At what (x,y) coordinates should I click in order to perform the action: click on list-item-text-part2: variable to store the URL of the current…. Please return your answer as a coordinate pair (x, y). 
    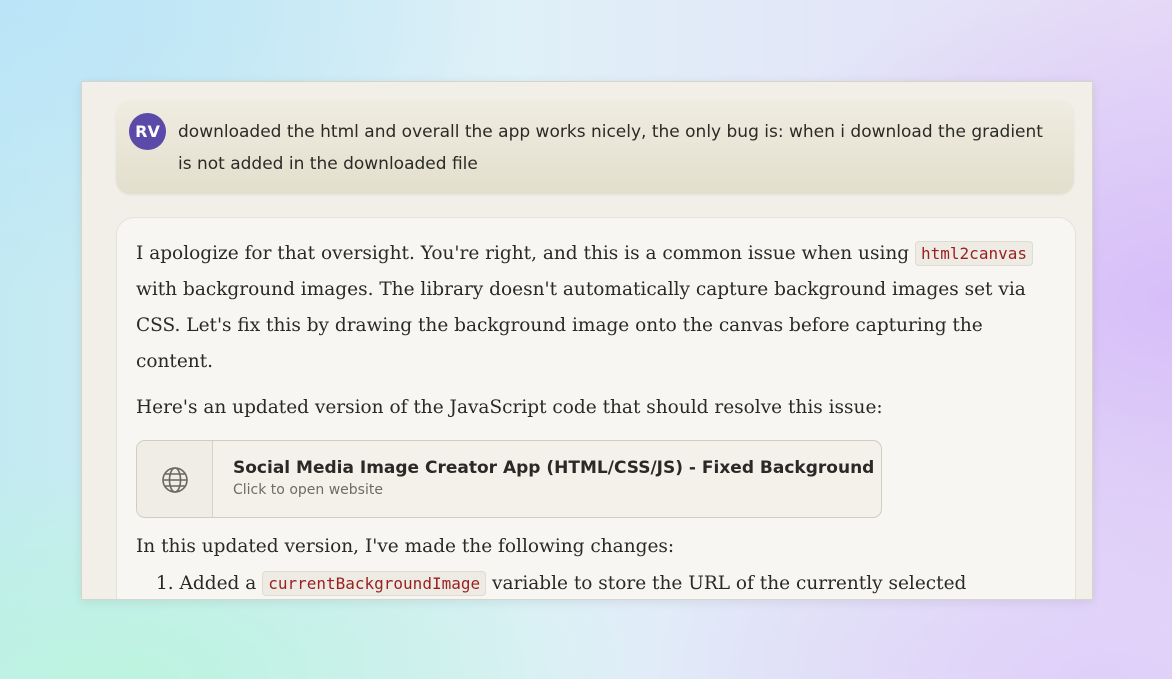
    Looking at the image, I should click on (729, 583).